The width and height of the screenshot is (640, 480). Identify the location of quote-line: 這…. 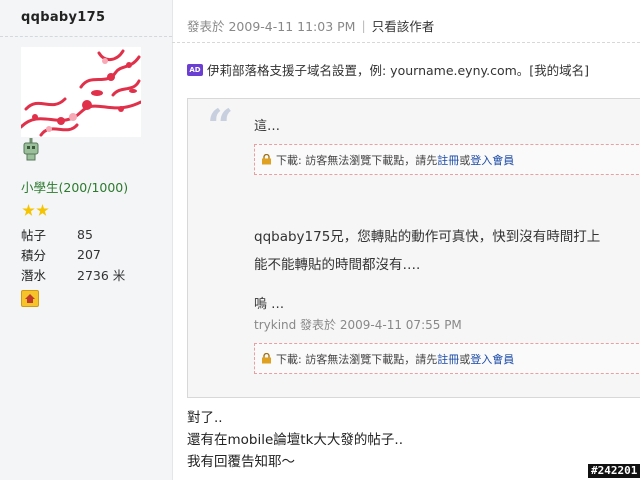
(267, 126).